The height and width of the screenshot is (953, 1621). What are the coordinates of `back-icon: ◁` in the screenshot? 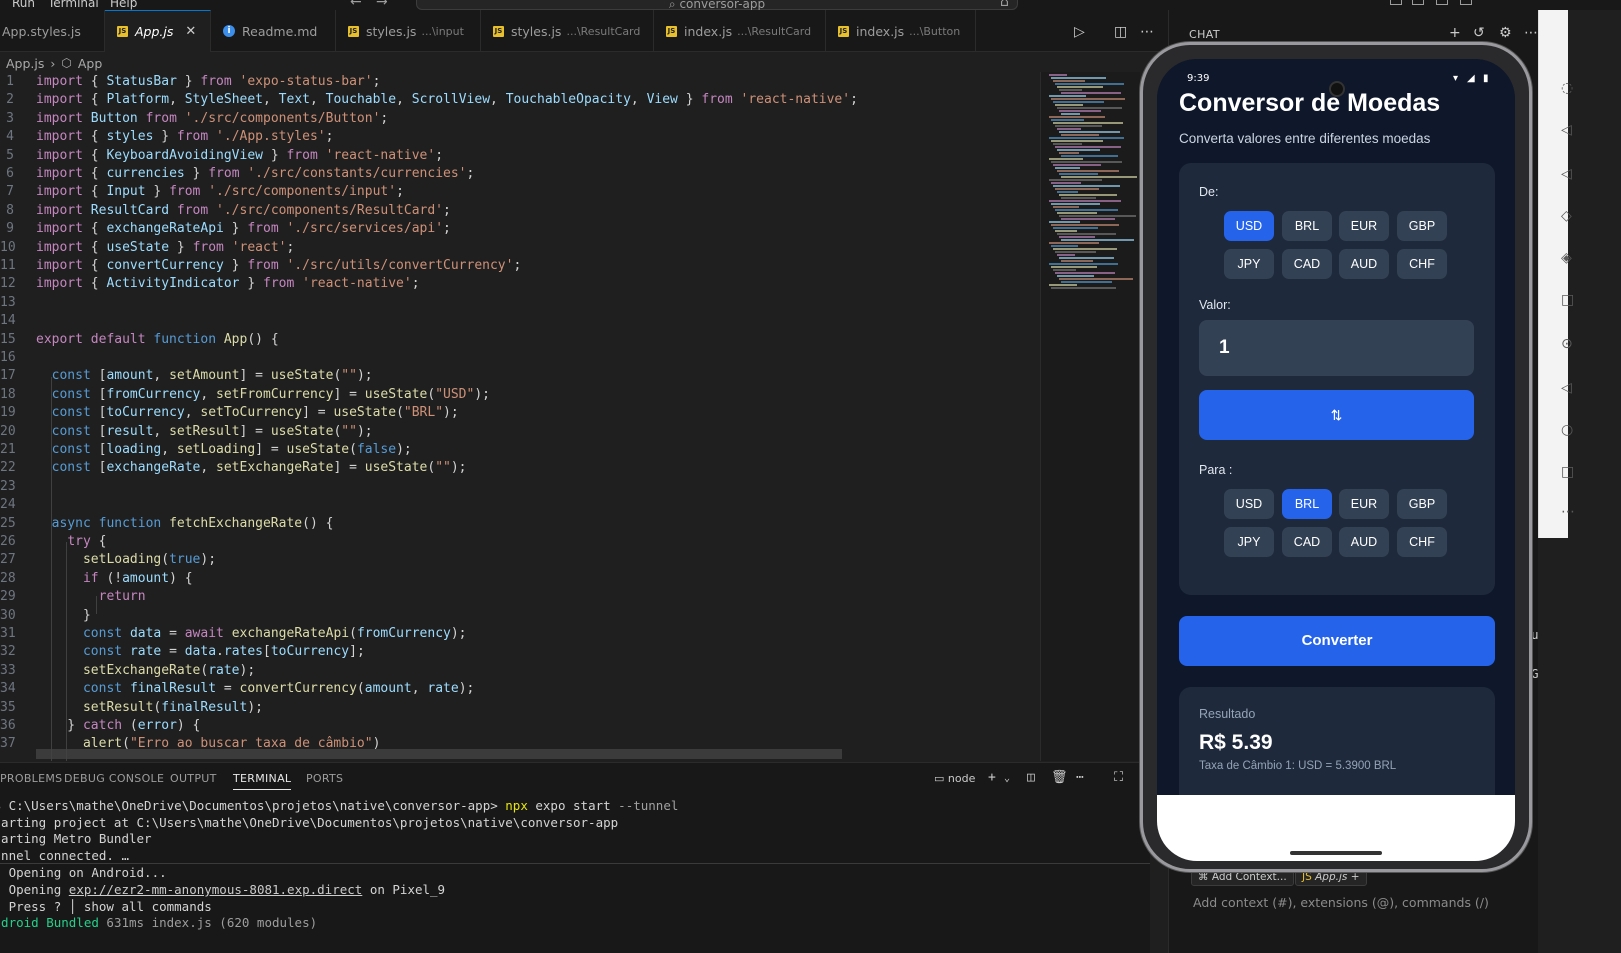 It's located at (1566, 388).